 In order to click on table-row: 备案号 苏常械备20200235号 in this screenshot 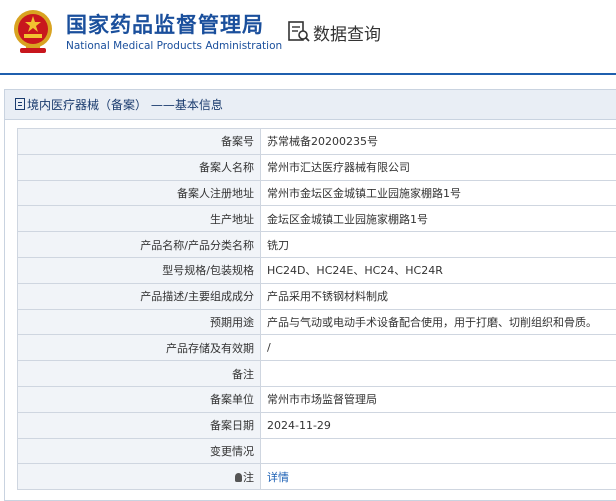, I will do `click(316, 141)`.